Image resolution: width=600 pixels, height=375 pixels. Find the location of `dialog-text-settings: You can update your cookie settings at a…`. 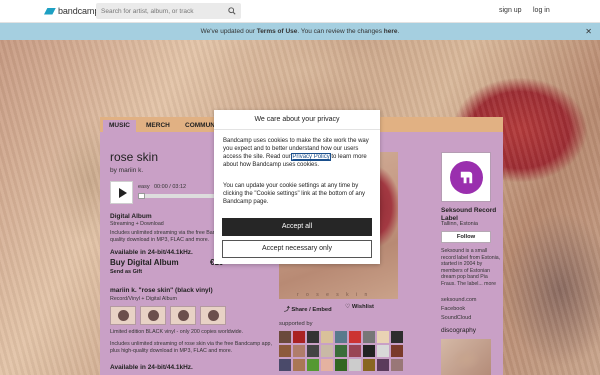

dialog-text-settings: You can update your cookie settings at a… is located at coordinates (294, 194).